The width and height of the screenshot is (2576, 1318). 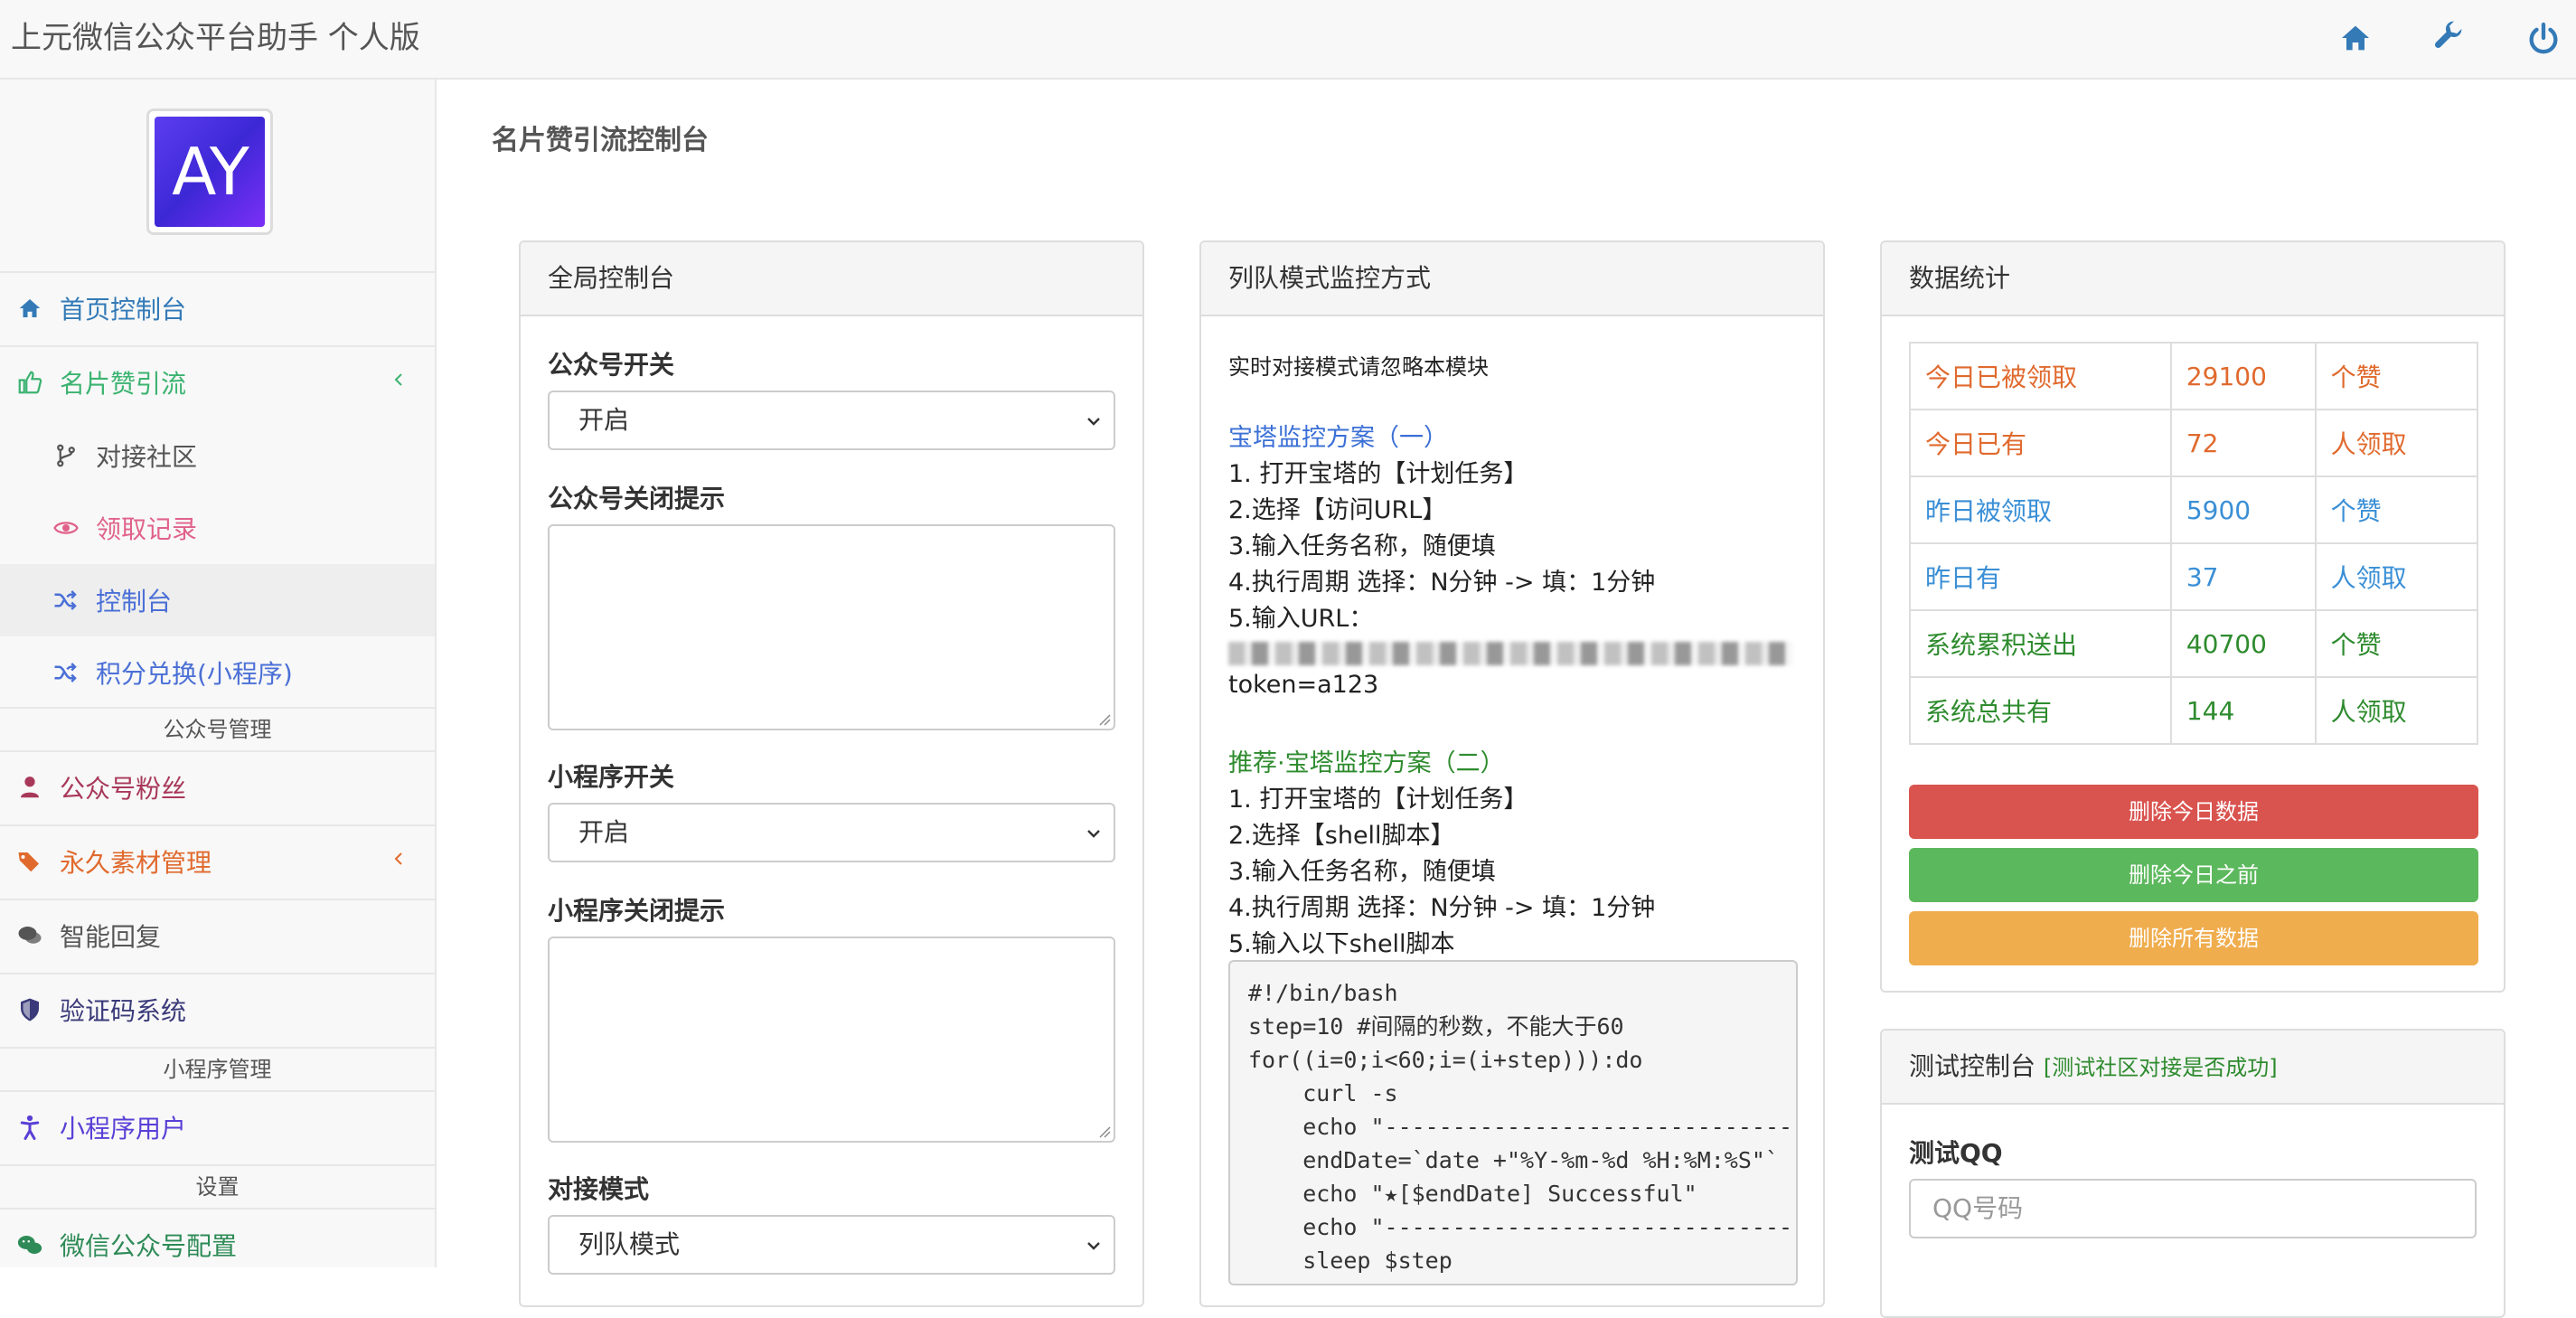 I want to click on user-icon, so click(x=29, y=788).